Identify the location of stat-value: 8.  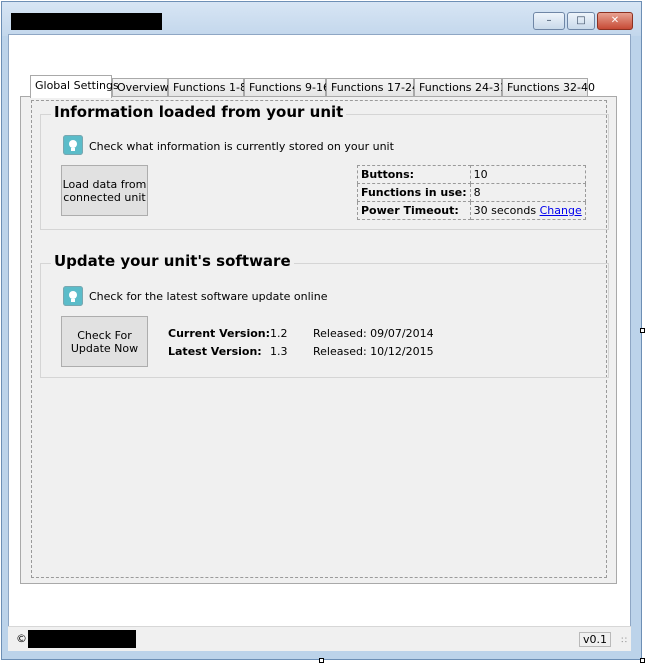
(527, 192).